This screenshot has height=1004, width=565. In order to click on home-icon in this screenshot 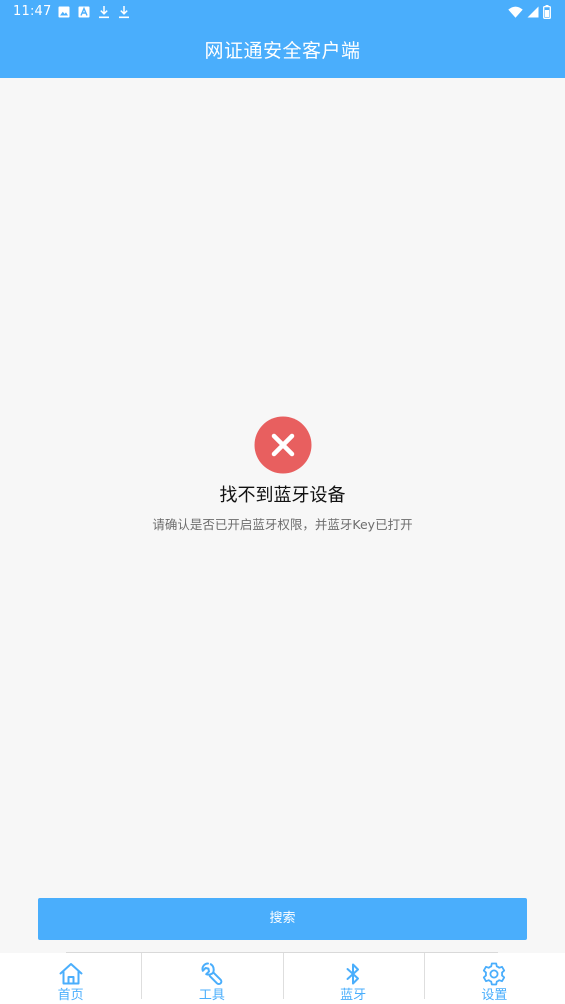, I will do `click(71, 974)`.